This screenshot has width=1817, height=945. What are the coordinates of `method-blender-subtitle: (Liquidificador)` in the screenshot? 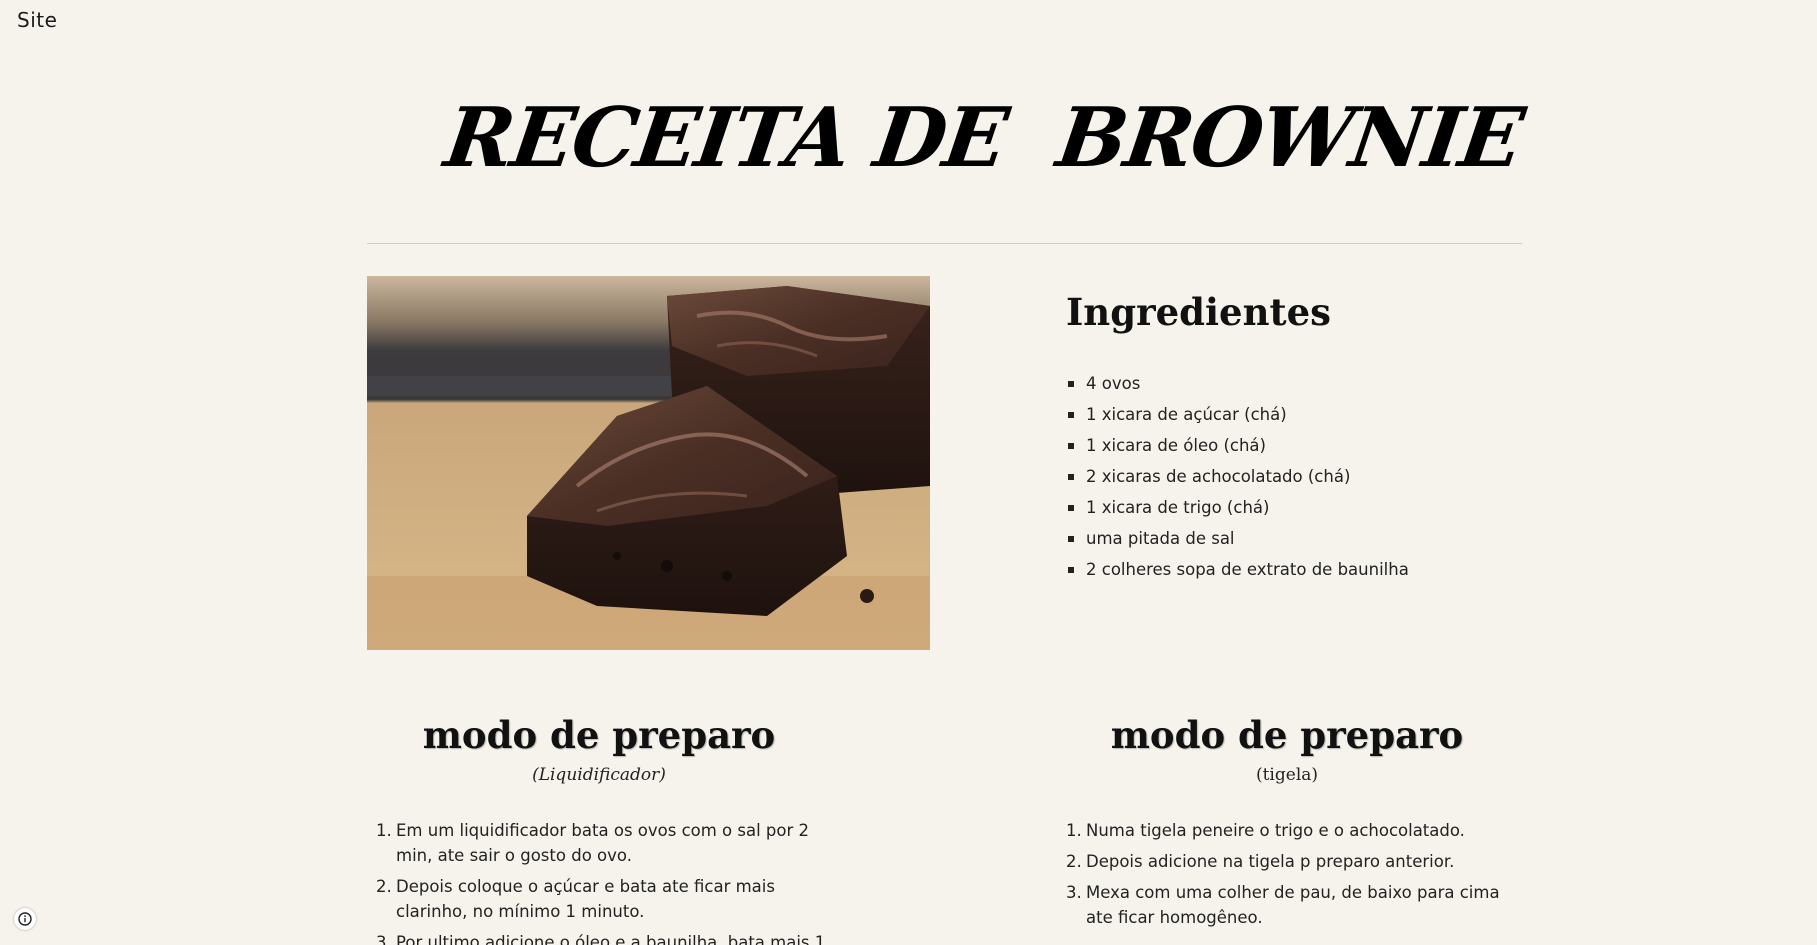 It's located at (599, 775).